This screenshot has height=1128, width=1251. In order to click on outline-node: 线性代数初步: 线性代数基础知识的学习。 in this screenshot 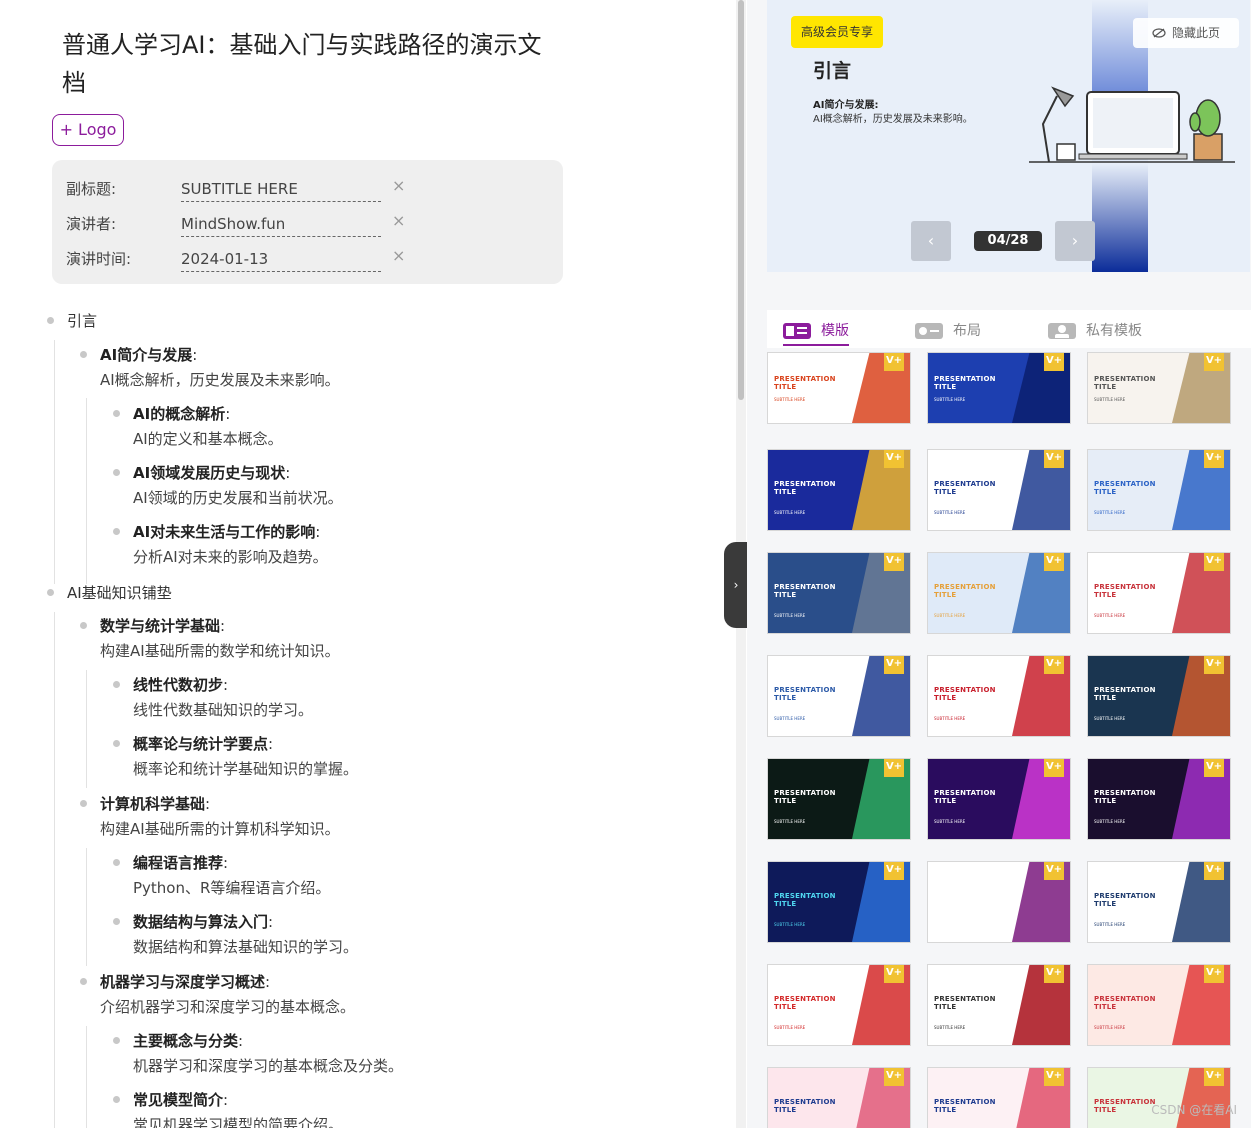, I will do `click(213, 697)`.